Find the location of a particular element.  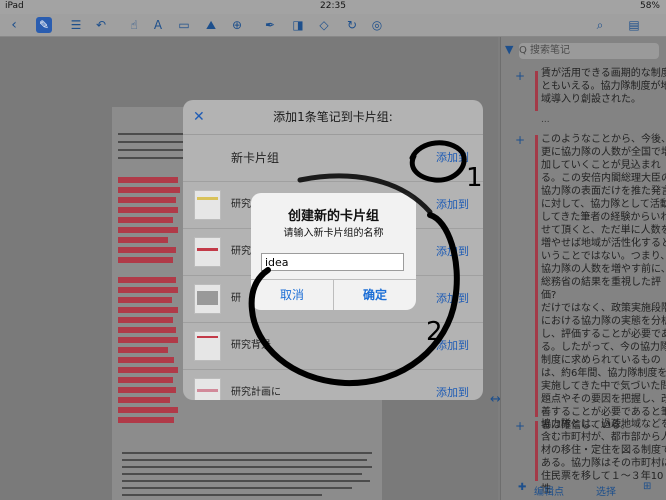

confirm-button: 确定 is located at coordinates (375, 295).